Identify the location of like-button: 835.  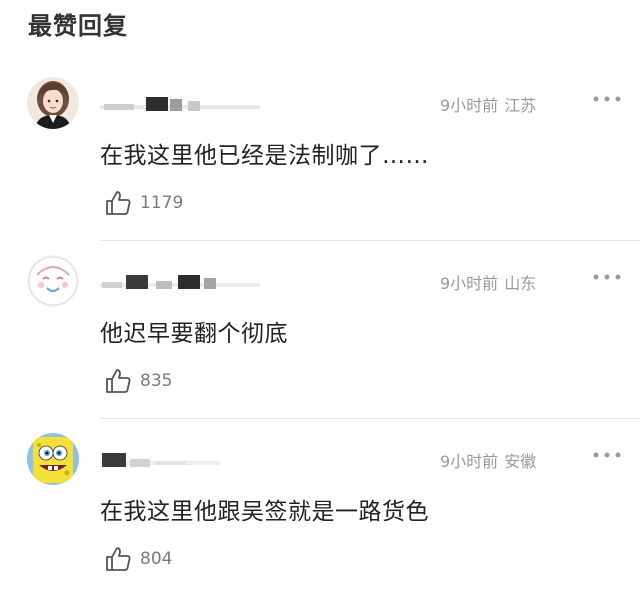
(138, 381).